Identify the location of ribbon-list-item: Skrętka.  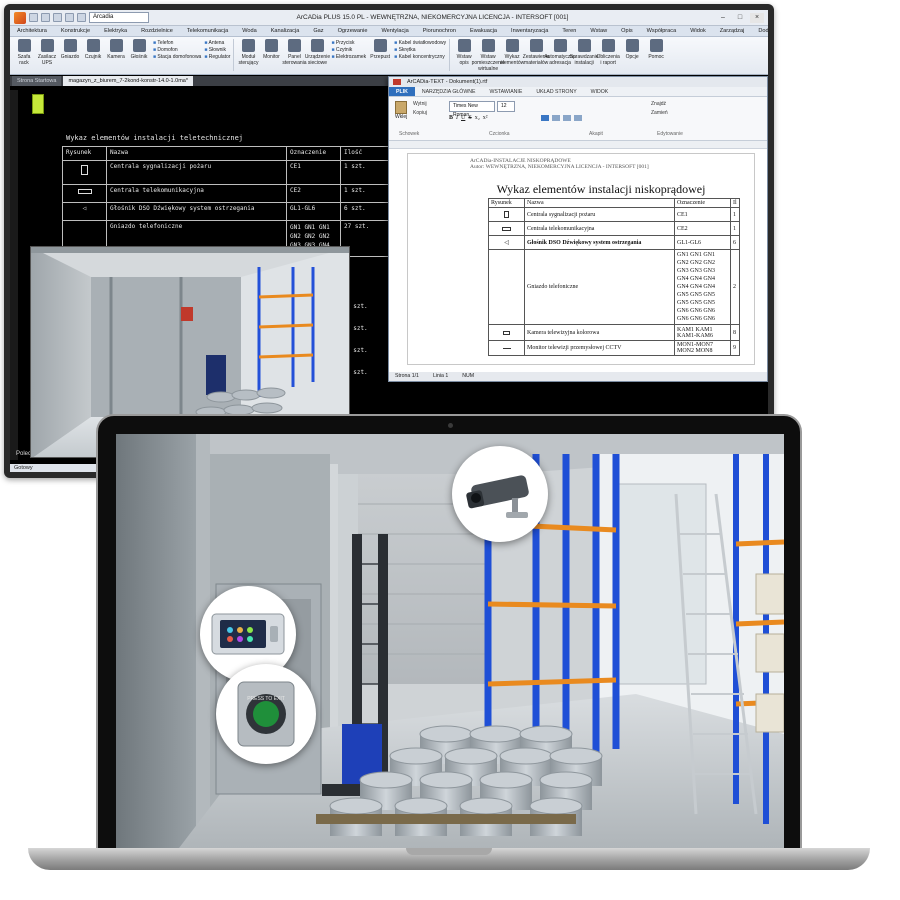
(420, 50).